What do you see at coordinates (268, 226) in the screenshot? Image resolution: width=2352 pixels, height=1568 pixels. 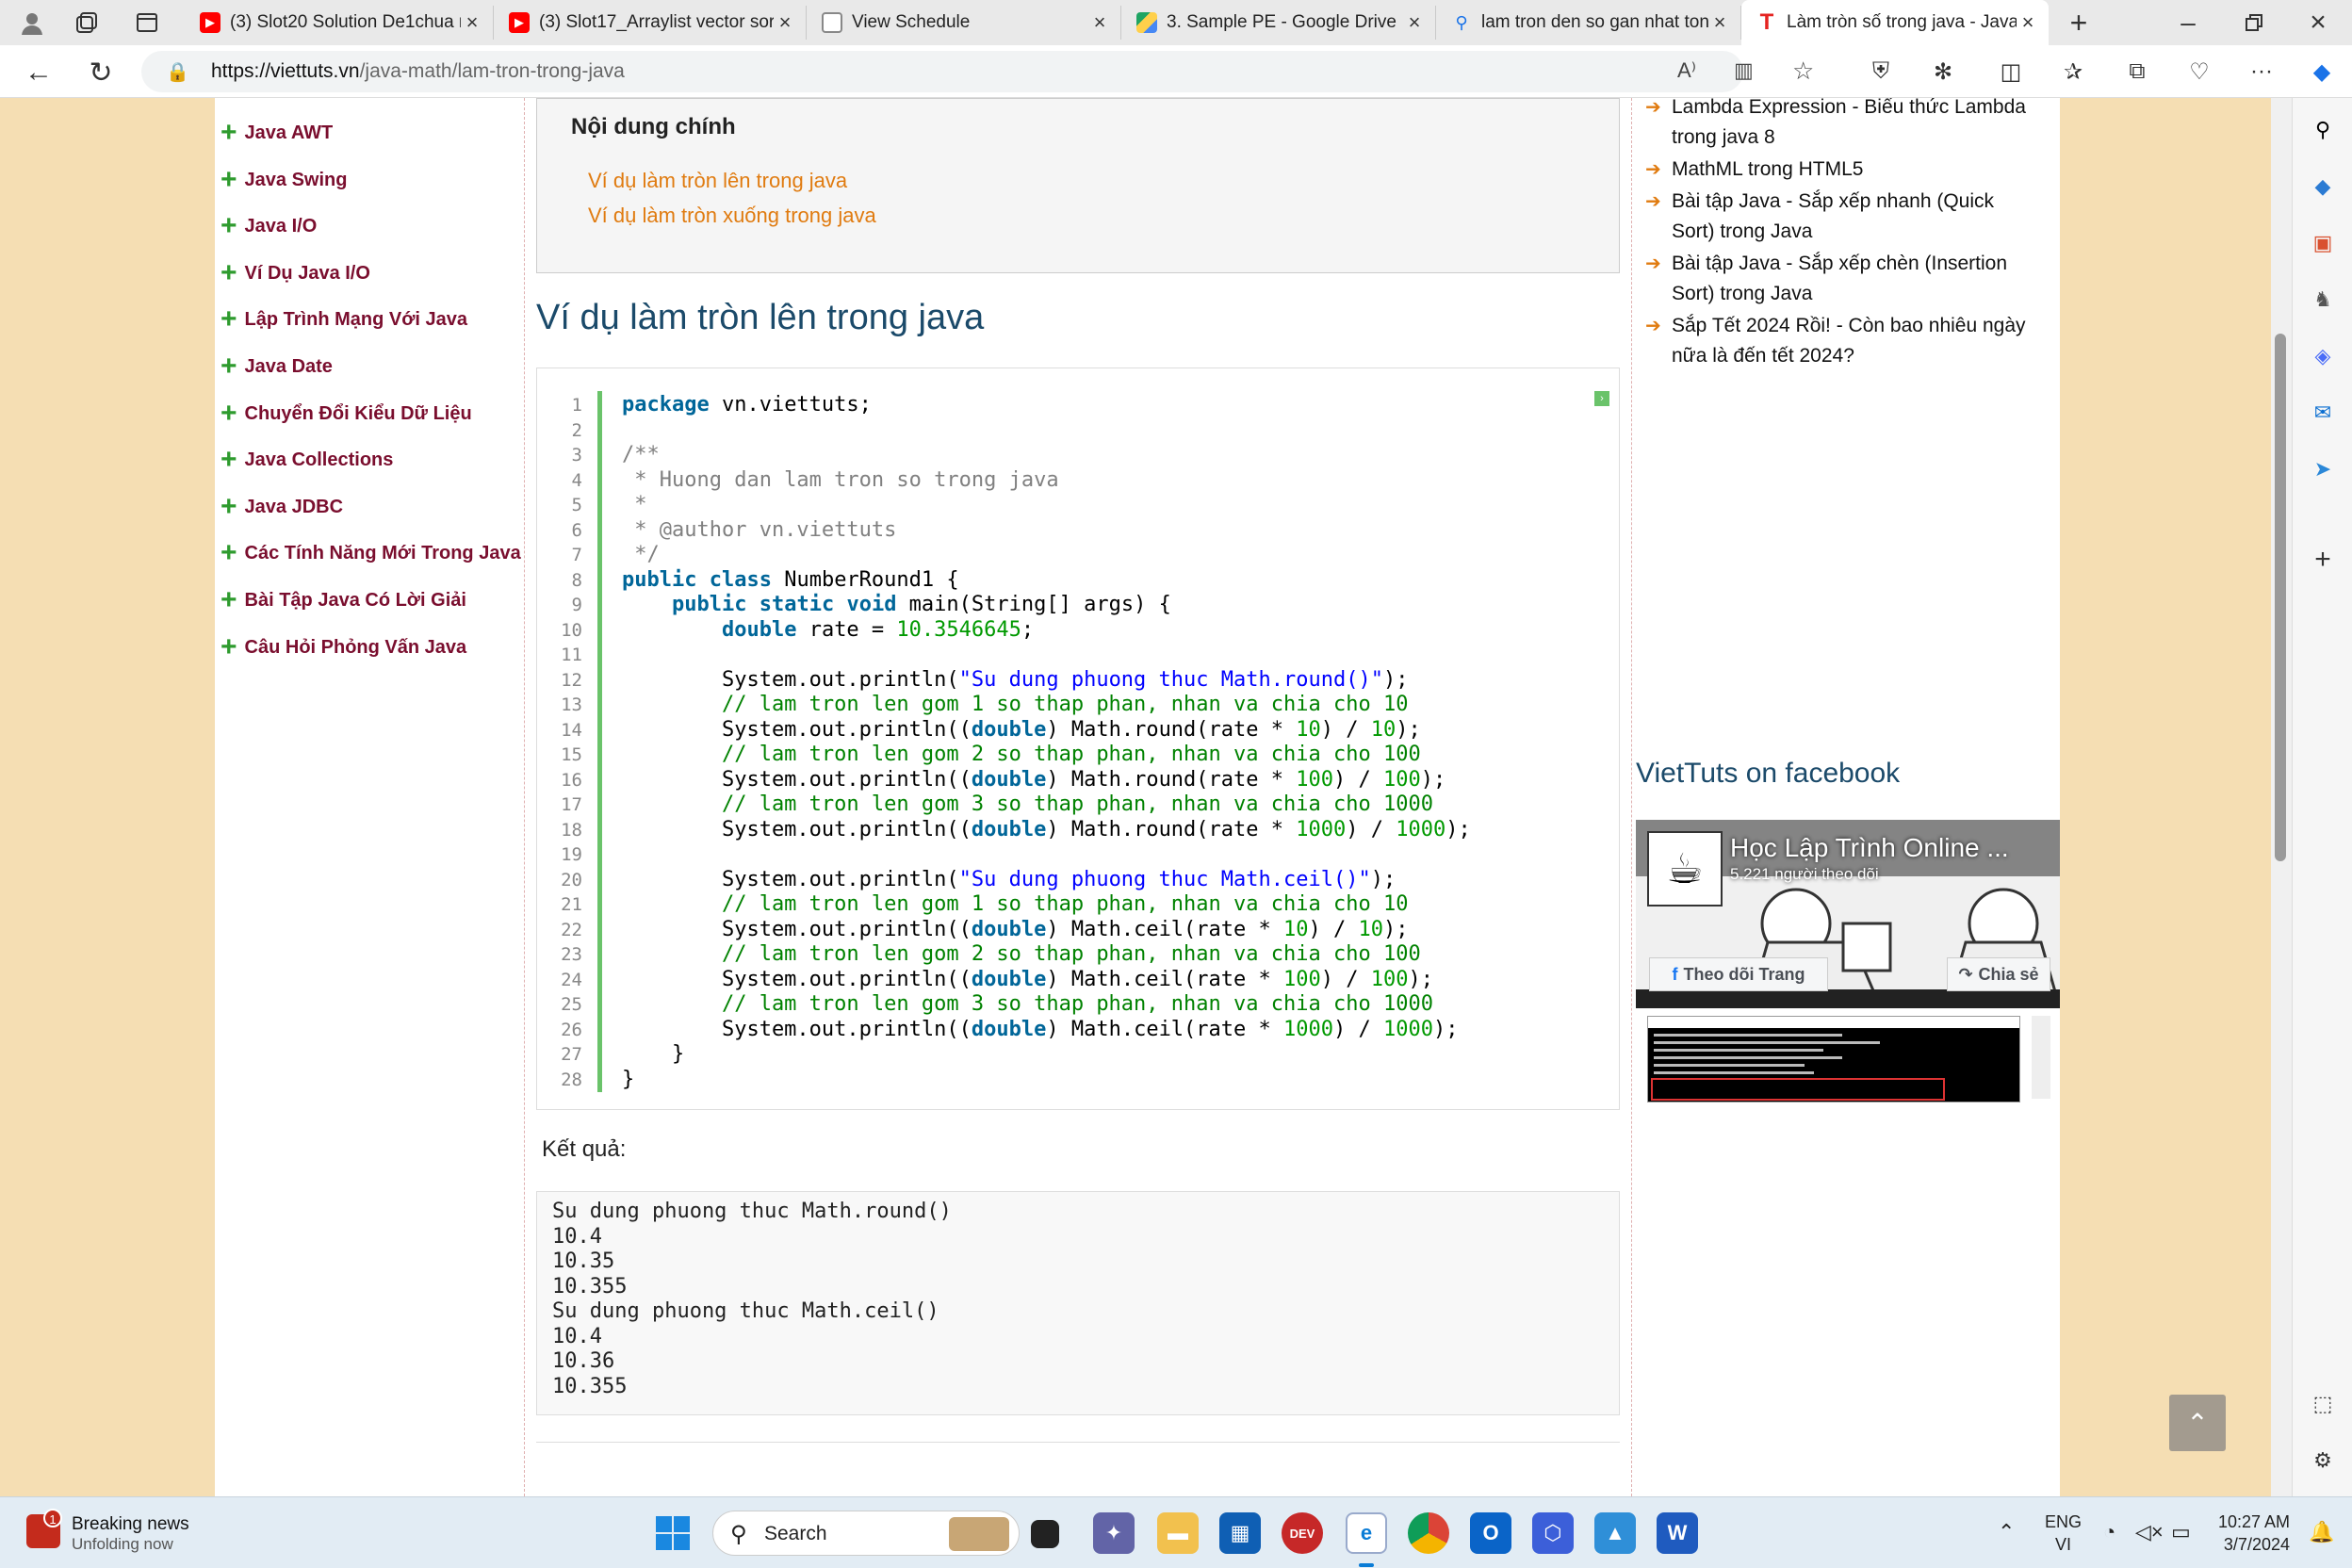 I see `menu-item: + Java I/O` at bounding box center [268, 226].